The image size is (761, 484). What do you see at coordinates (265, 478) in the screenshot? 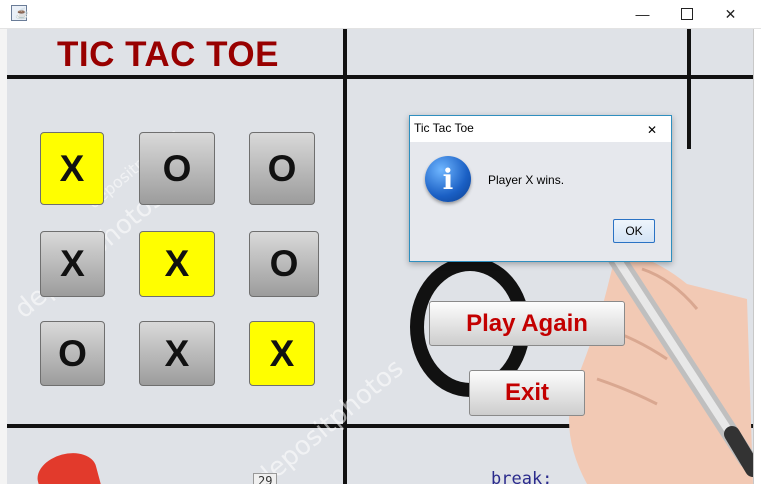
I see `background-line-number: 29` at bounding box center [265, 478].